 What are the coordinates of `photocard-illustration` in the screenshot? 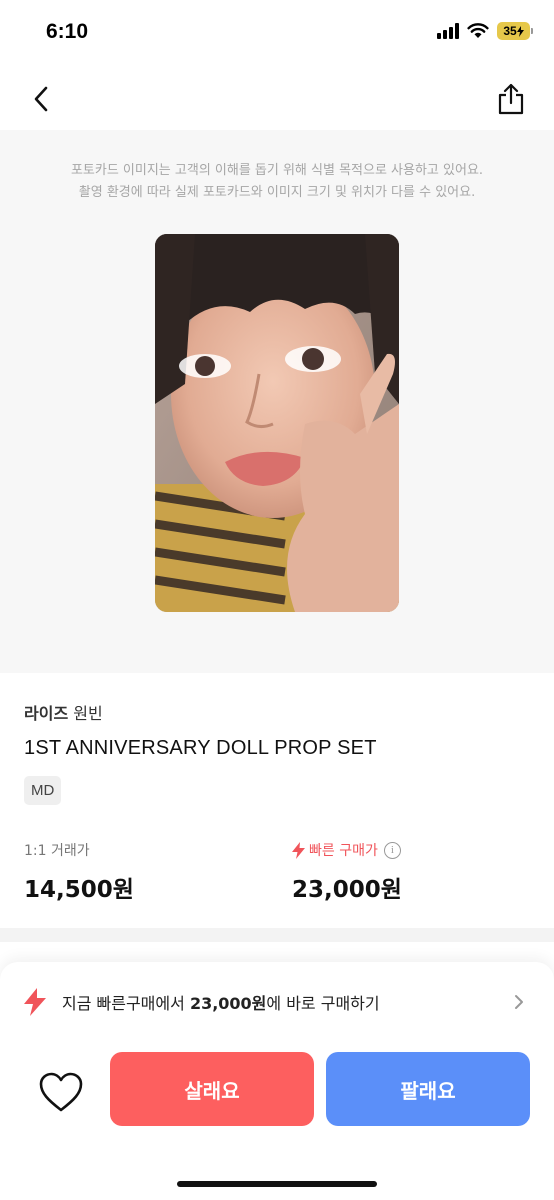 It's located at (277, 423).